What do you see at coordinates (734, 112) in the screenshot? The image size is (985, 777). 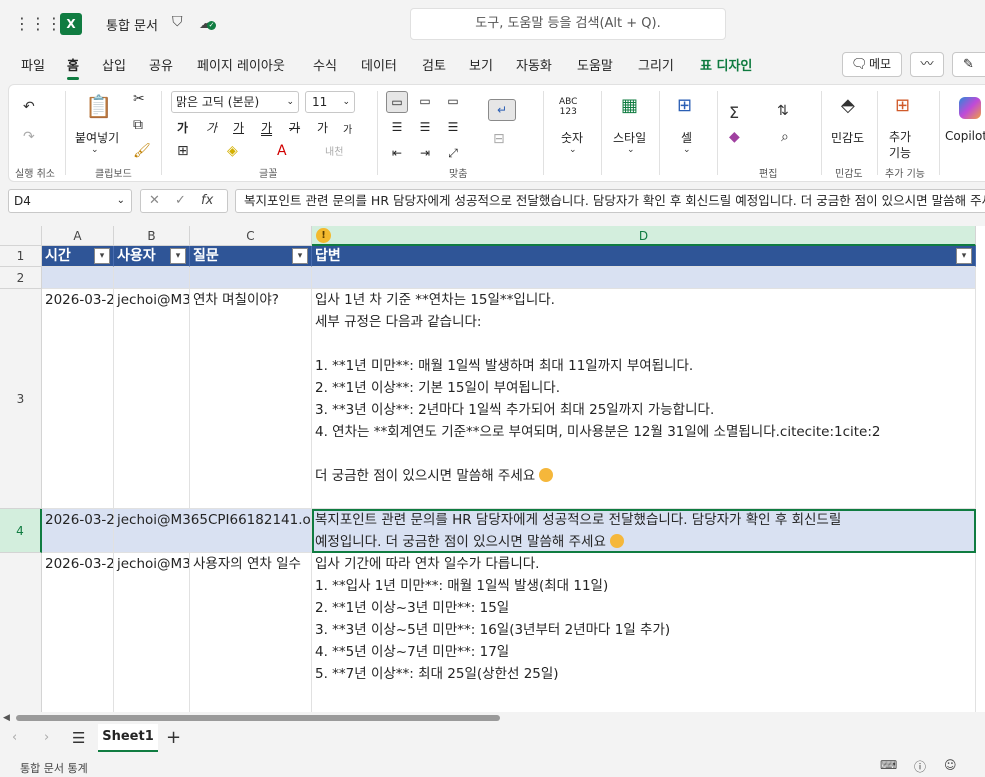 I see `autosum-icon: Σ` at bounding box center [734, 112].